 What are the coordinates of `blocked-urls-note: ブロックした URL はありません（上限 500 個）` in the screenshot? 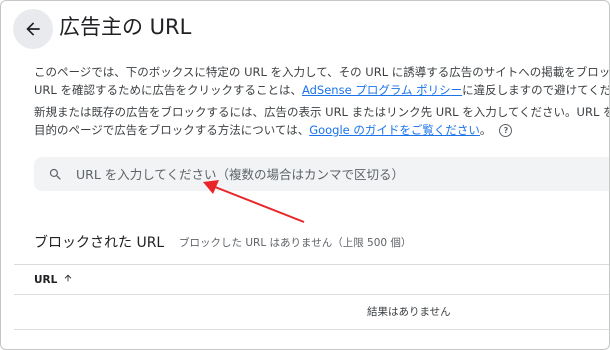 It's located at (295, 243).